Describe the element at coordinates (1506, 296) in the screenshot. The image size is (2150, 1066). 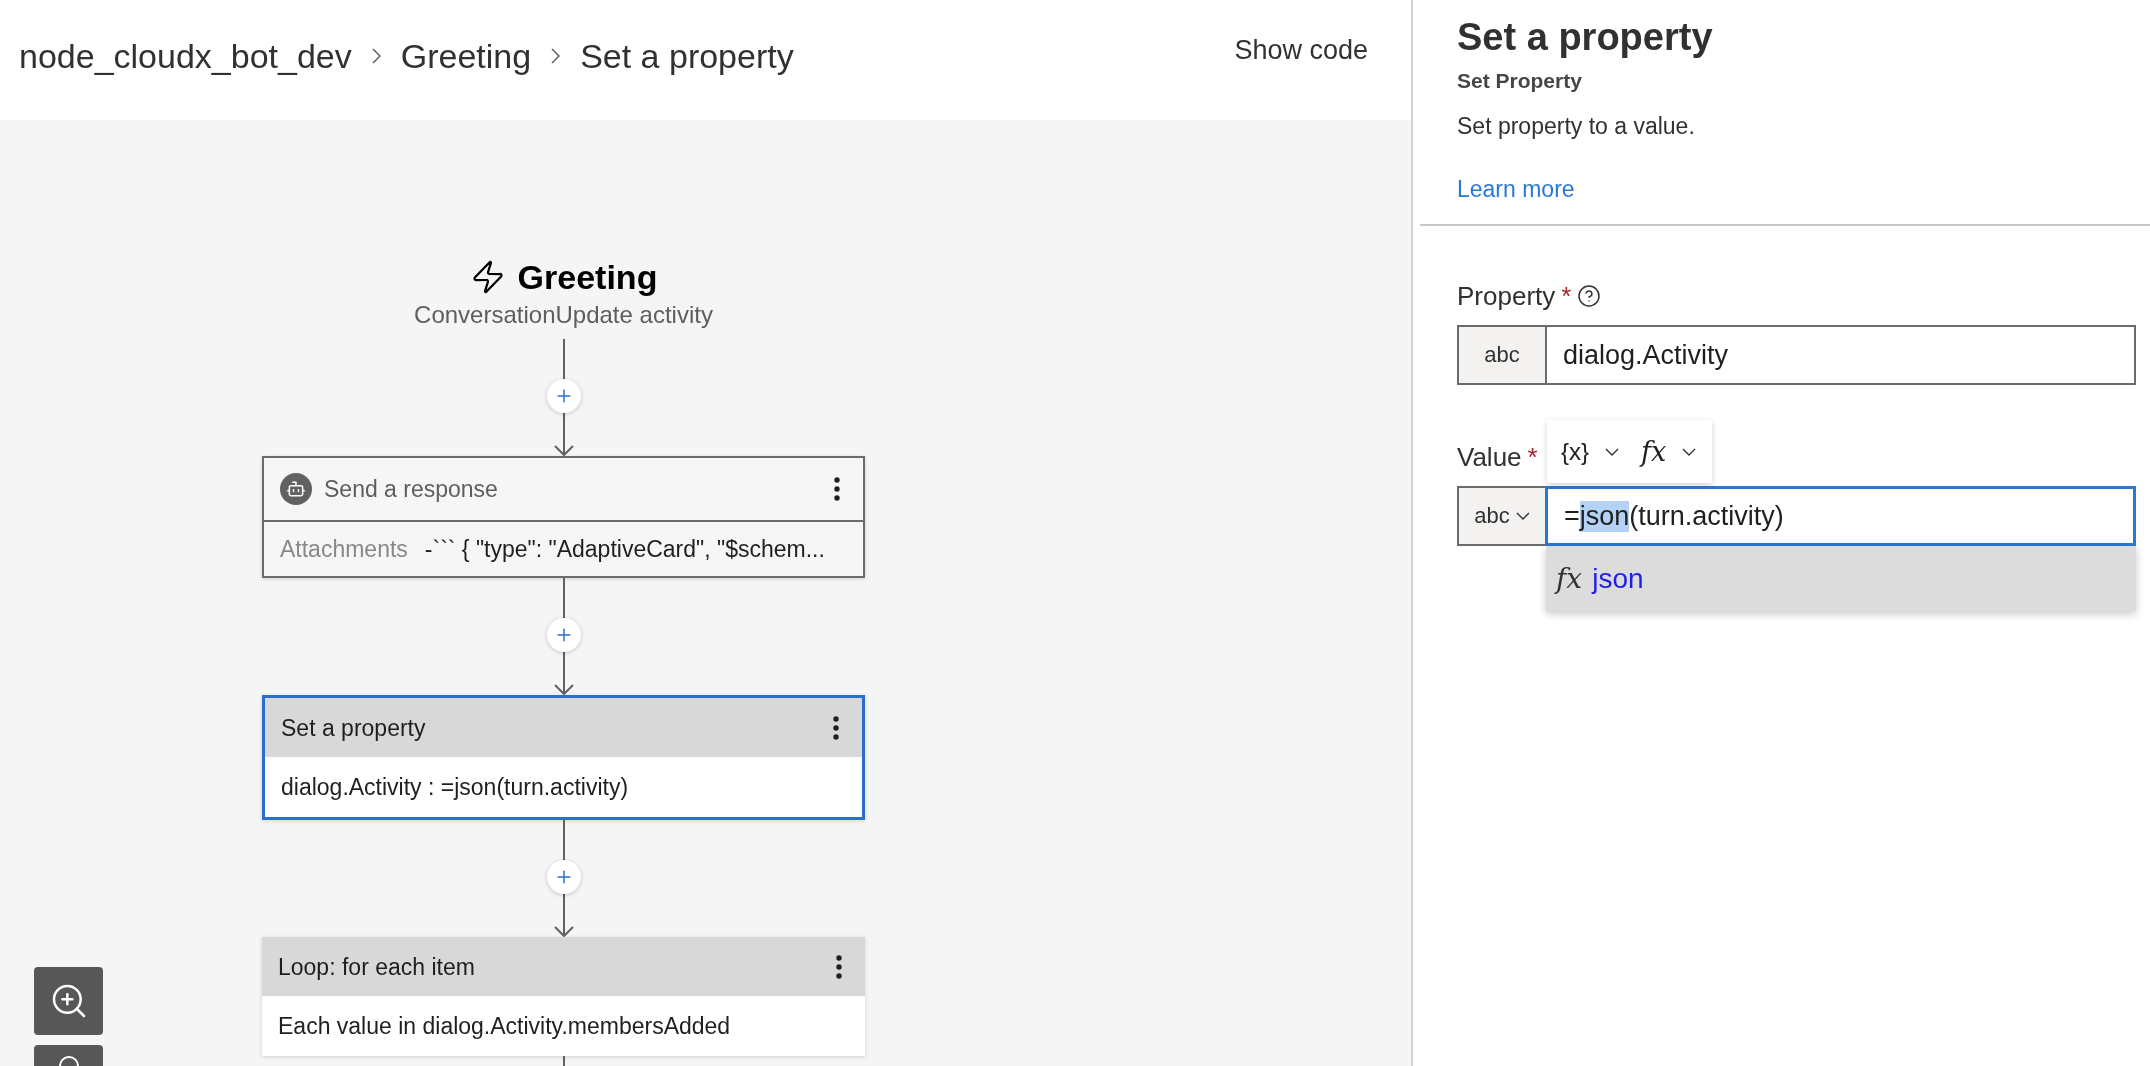
I see `field-label: Property` at that location.